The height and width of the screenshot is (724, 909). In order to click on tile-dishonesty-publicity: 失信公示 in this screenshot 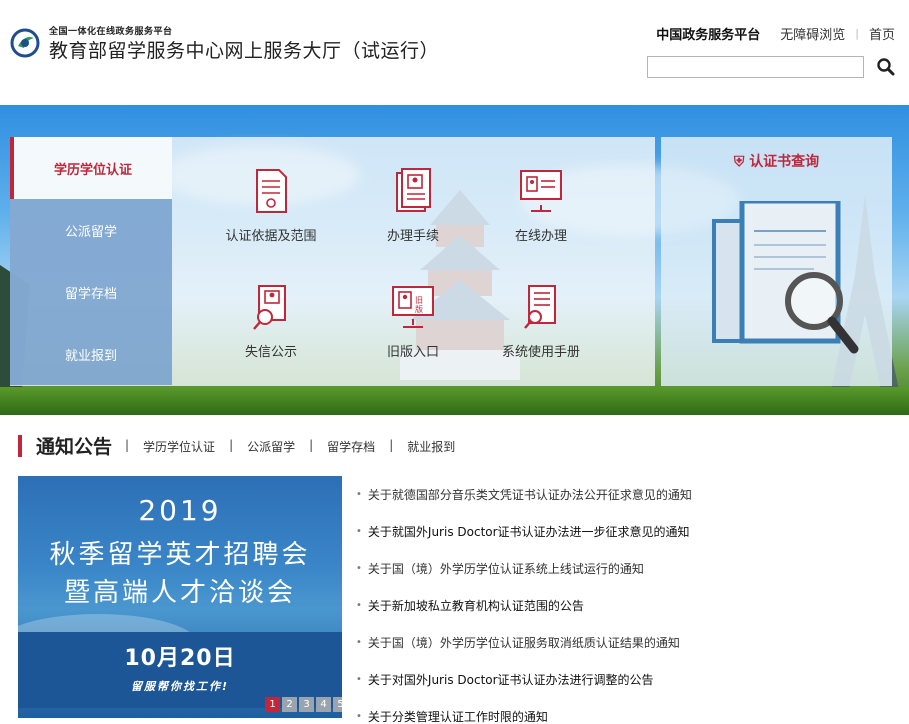, I will do `click(271, 328)`.